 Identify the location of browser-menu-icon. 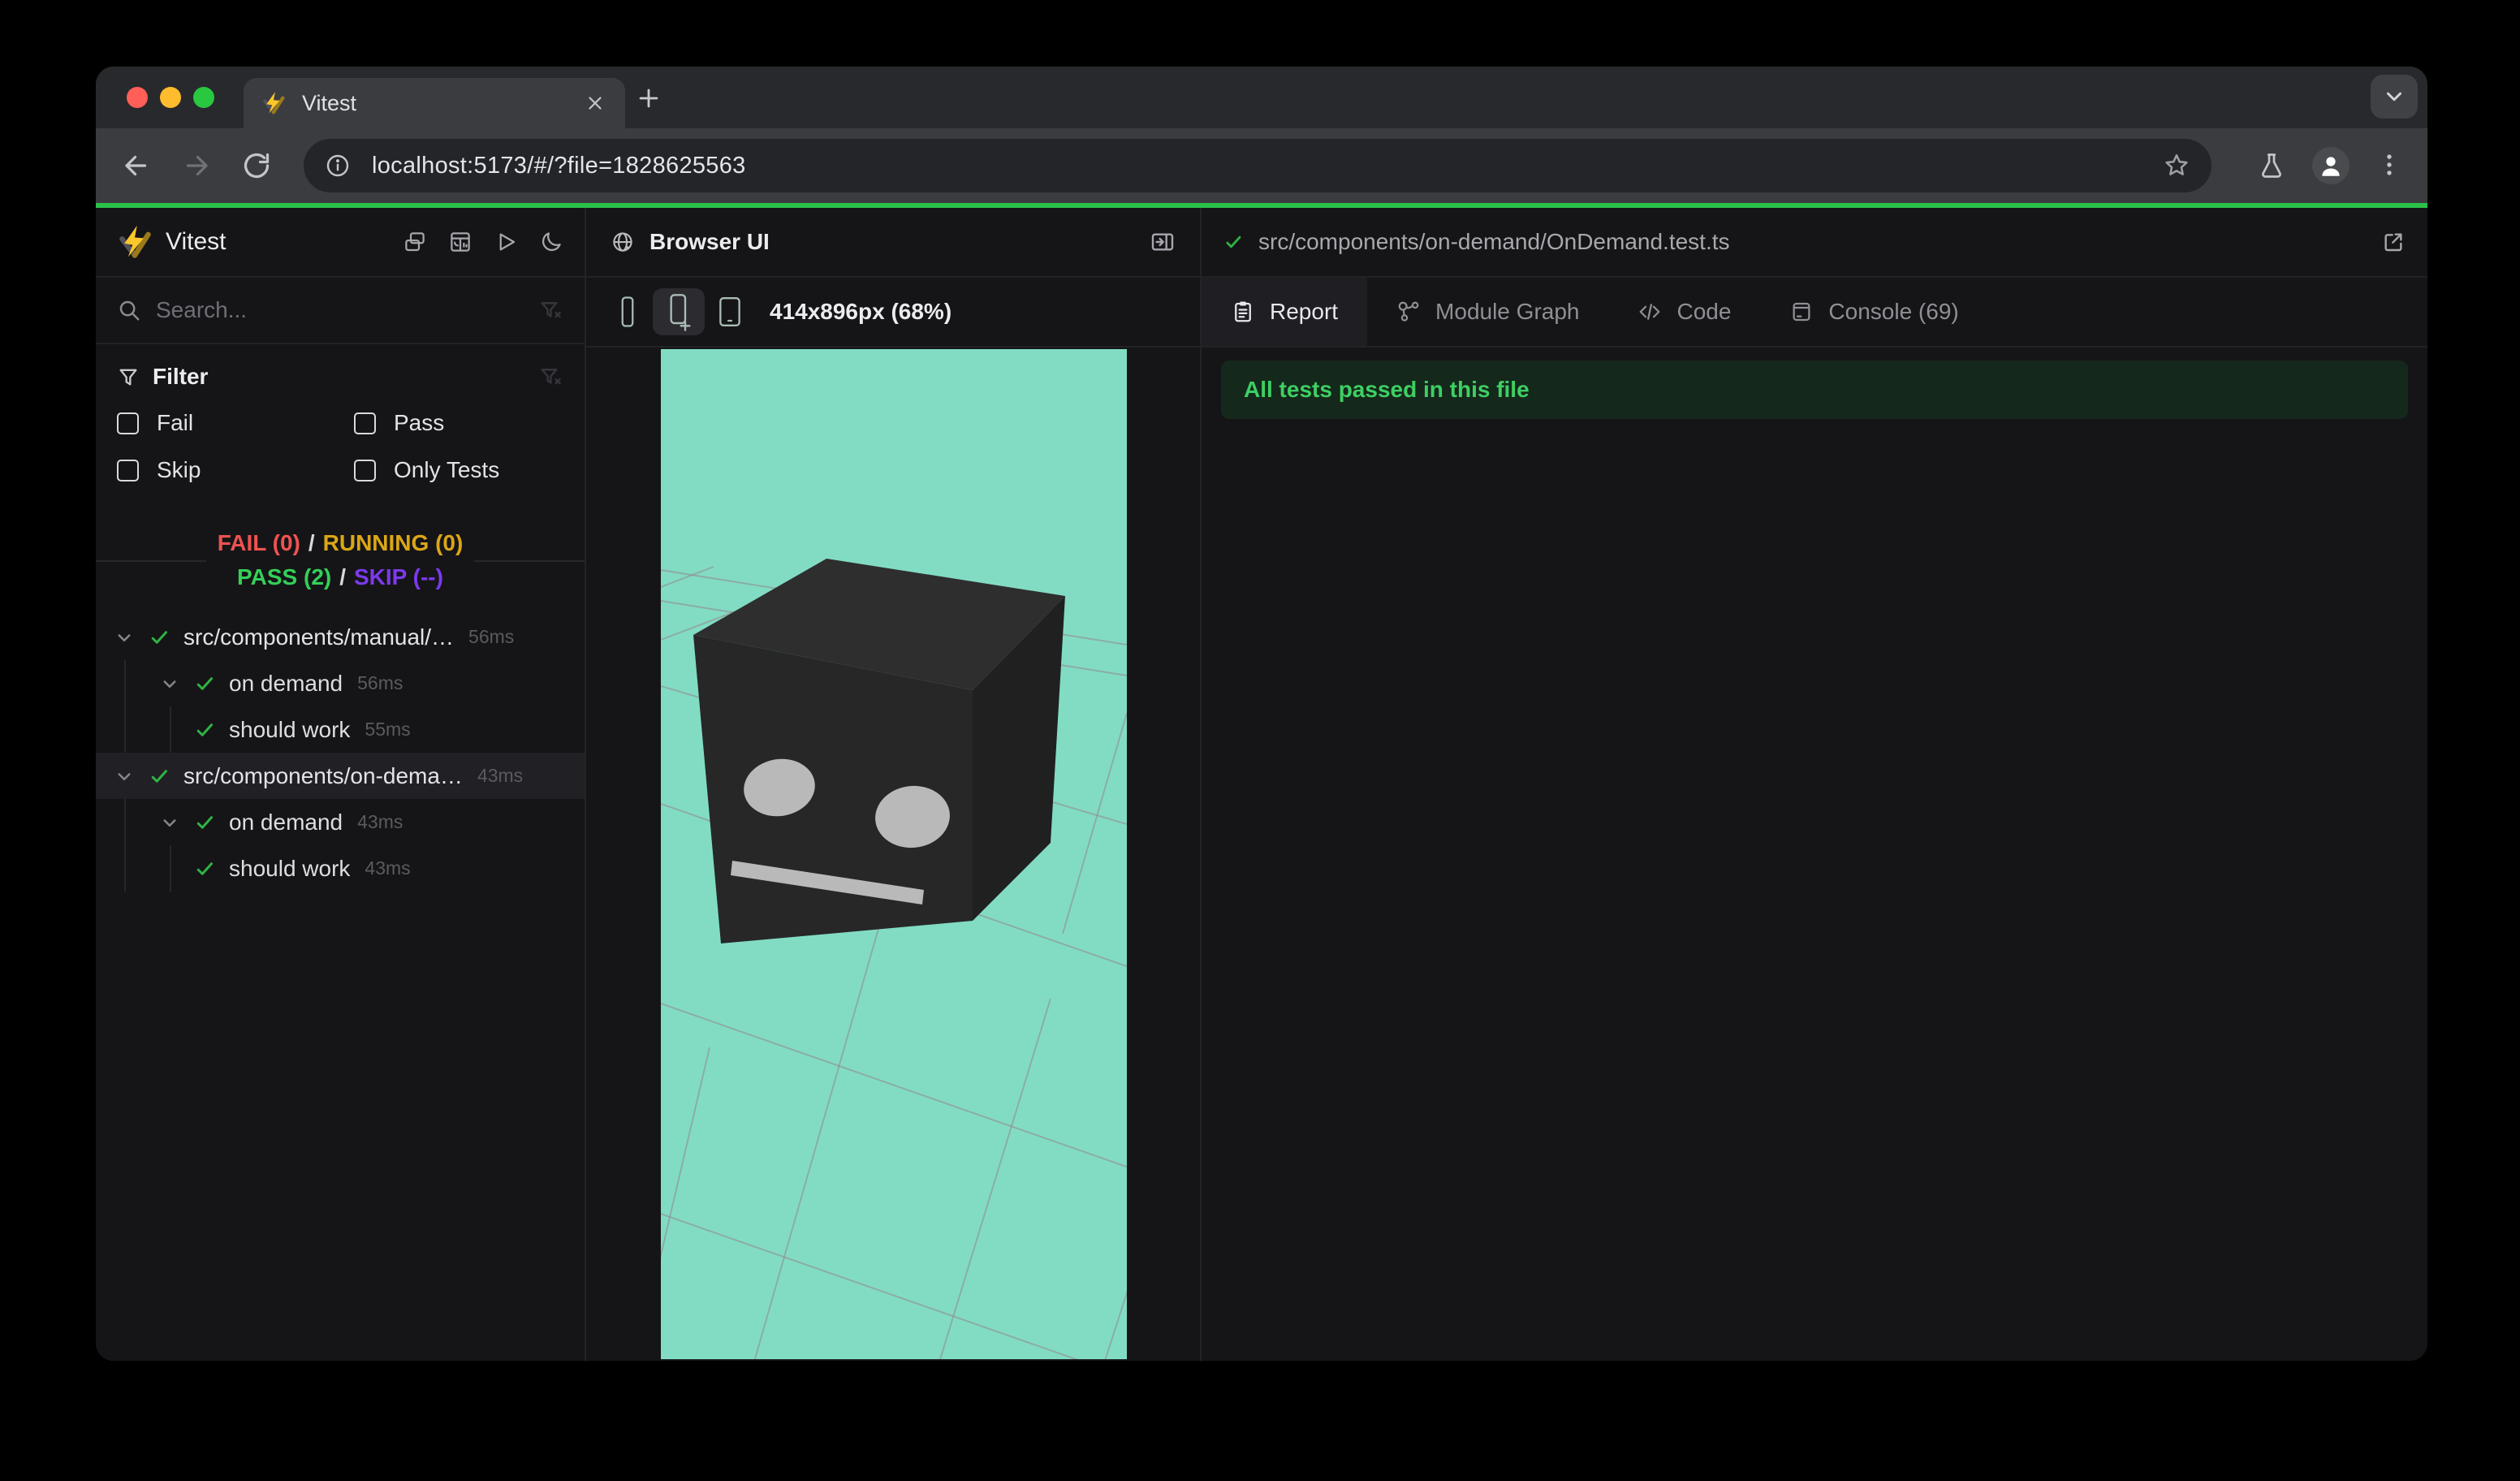
(2390, 166).